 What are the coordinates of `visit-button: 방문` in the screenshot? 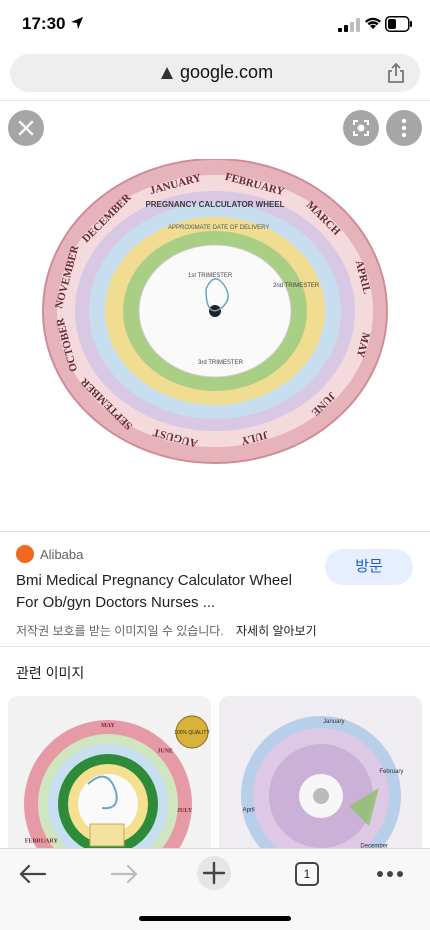 It's located at (369, 567).